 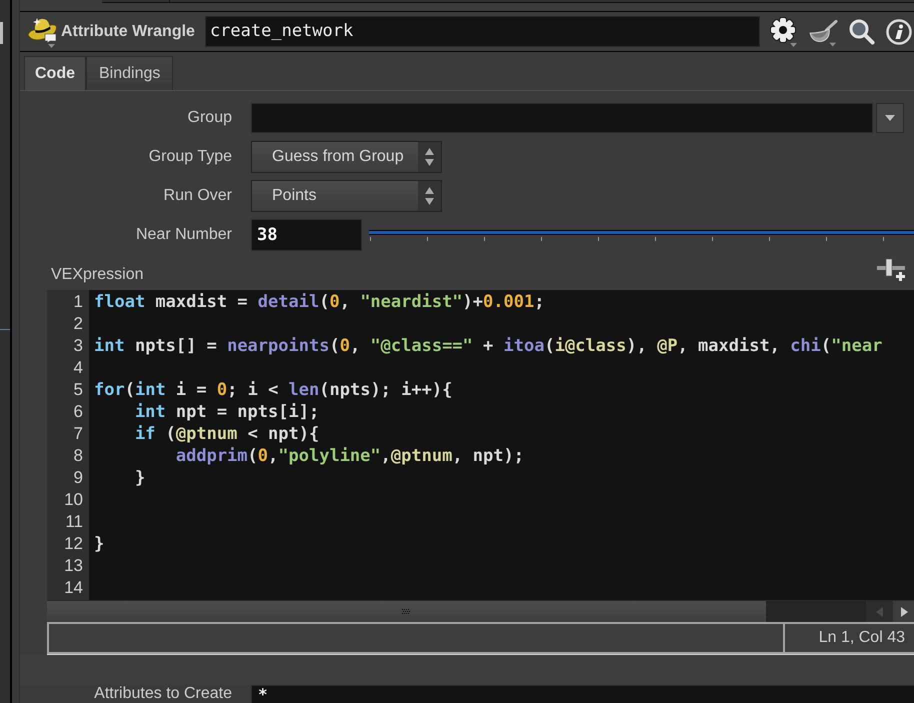 What do you see at coordinates (273, 390) in the screenshot?
I see `code-line: for(int i = 0; i < len(npts); i++){` at bounding box center [273, 390].